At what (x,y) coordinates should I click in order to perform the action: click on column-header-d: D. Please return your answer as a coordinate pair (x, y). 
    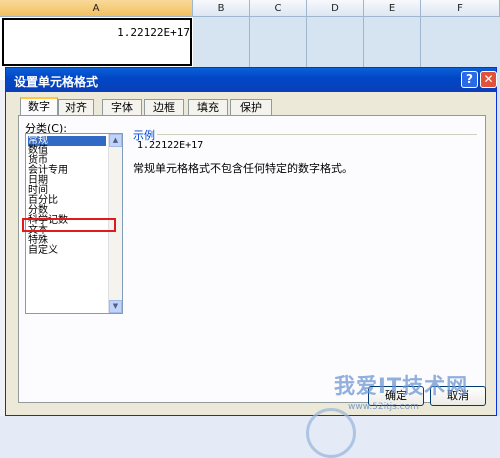
    Looking at the image, I should click on (335, 8).